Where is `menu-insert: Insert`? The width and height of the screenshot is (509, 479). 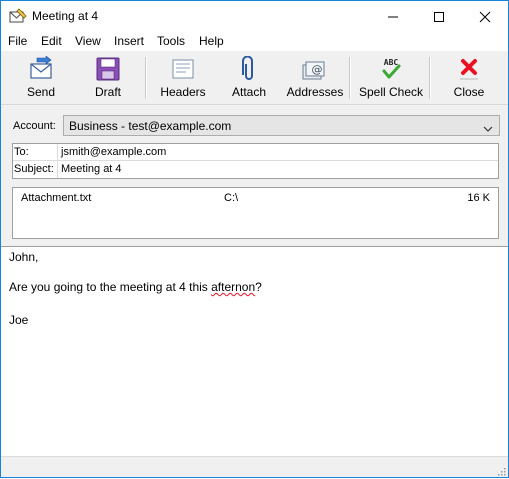 menu-insert: Insert is located at coordinates (129, 41).